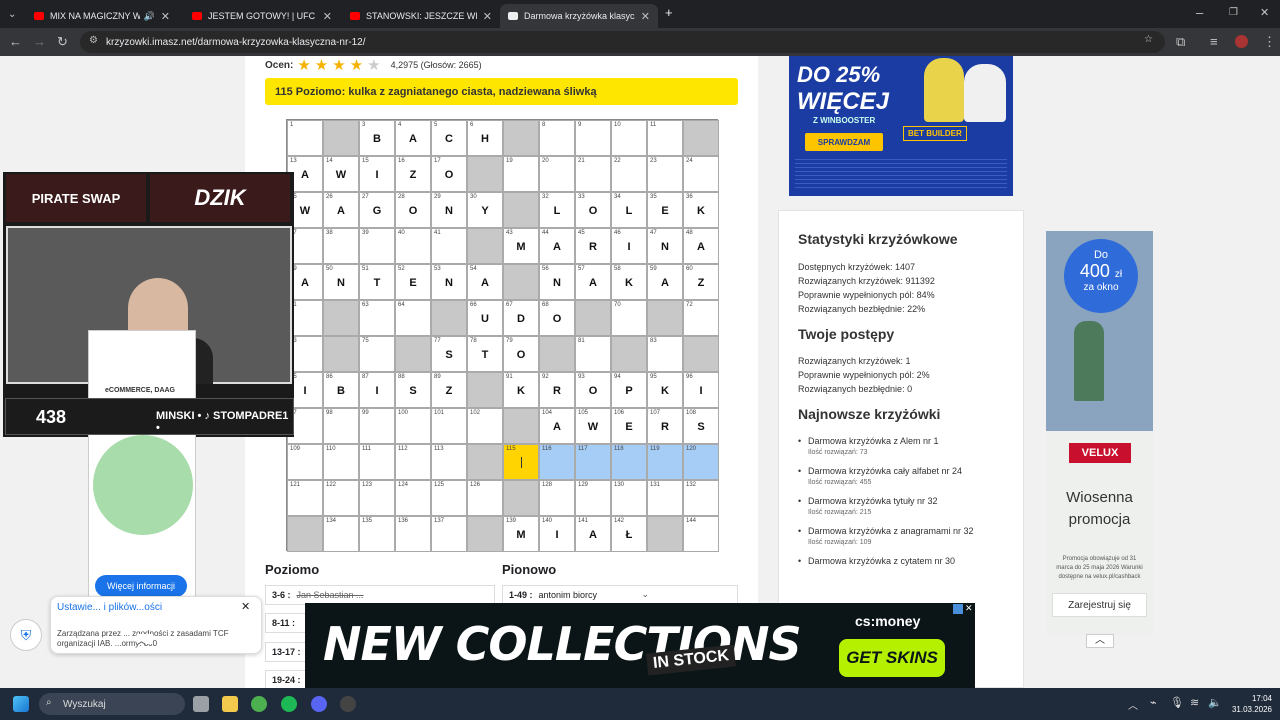  What do you see at coordinates (873, 441) in the screenshot?
I see `recent-link: Darmowa krzyżówka z Alem nr 1` at bounding box center [873, 441].